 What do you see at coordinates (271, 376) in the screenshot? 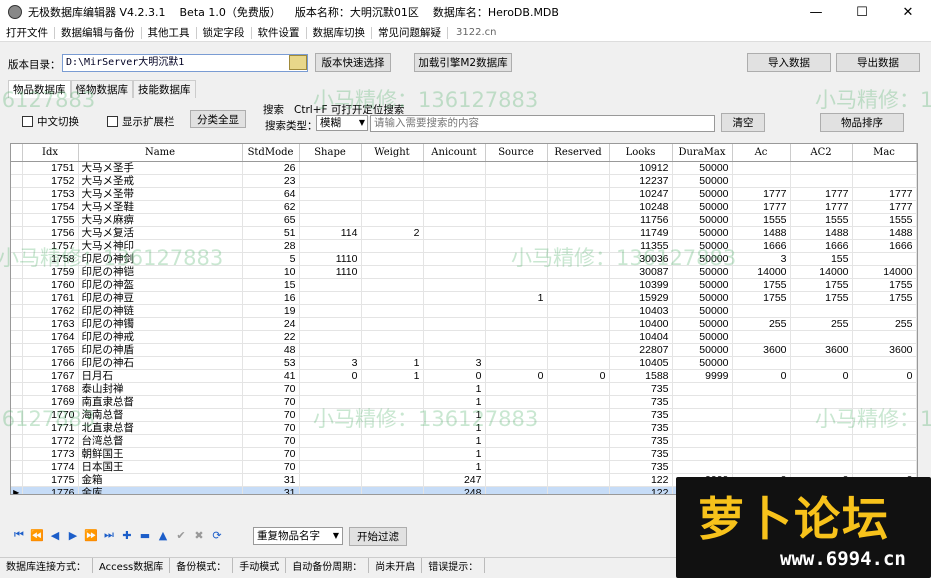
I see `cell-stdmode: 41` at bounding box center [271, 376].